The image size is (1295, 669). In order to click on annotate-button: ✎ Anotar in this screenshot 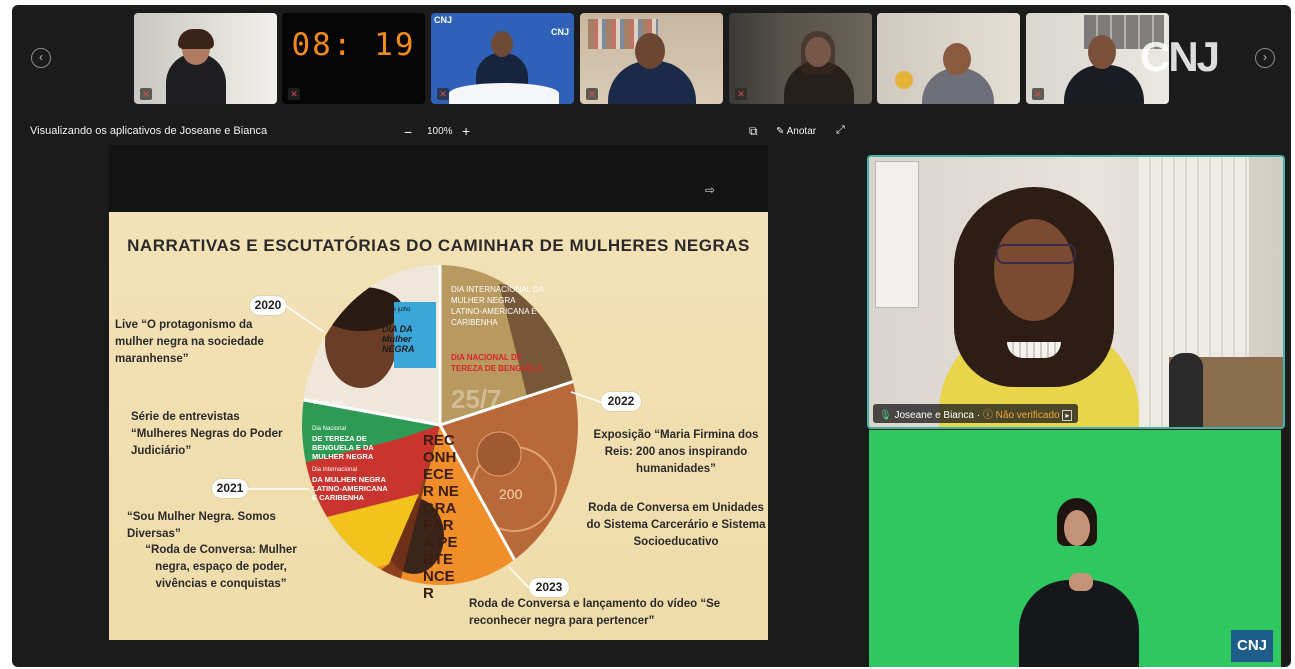, I will do `click(796, 131)`.